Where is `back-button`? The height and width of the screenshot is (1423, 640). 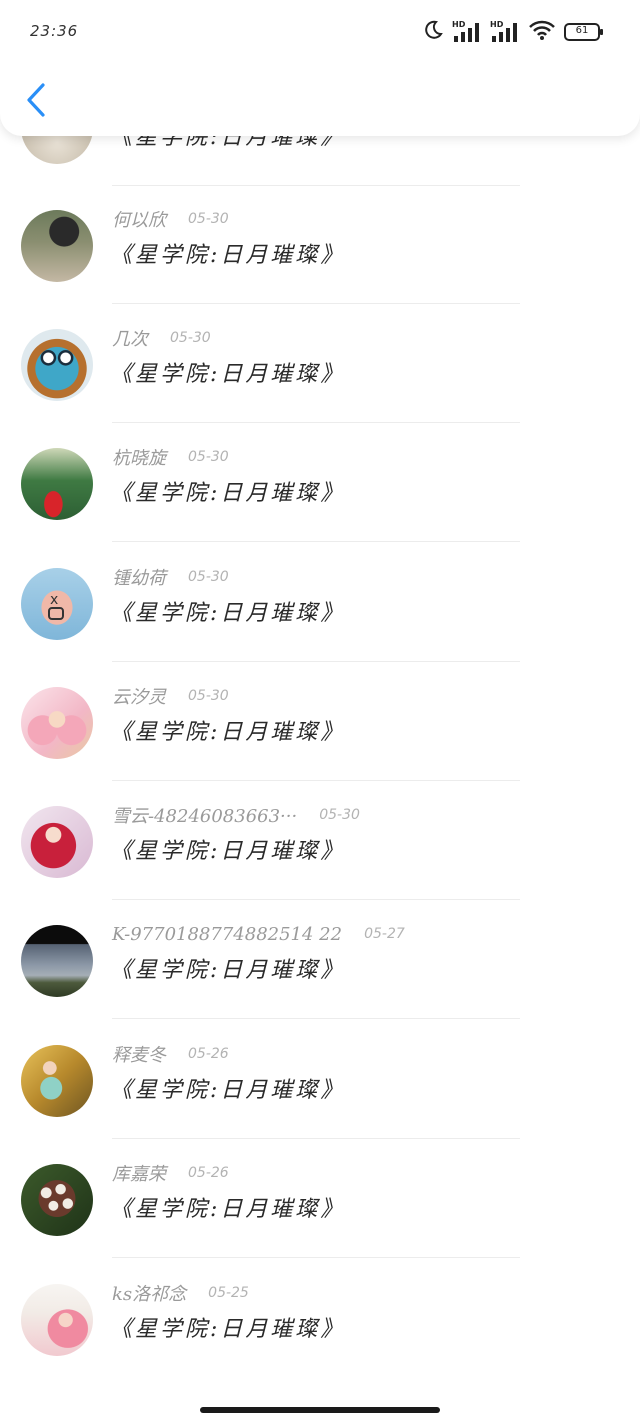
back-button is located at coordinates (36, 102).